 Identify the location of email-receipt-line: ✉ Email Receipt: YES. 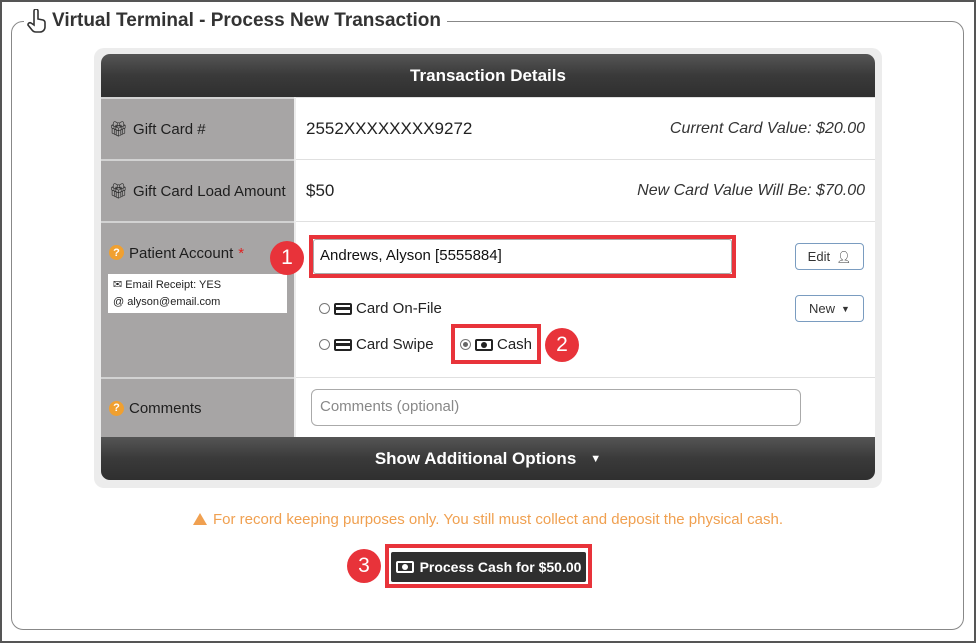
(167, 285).